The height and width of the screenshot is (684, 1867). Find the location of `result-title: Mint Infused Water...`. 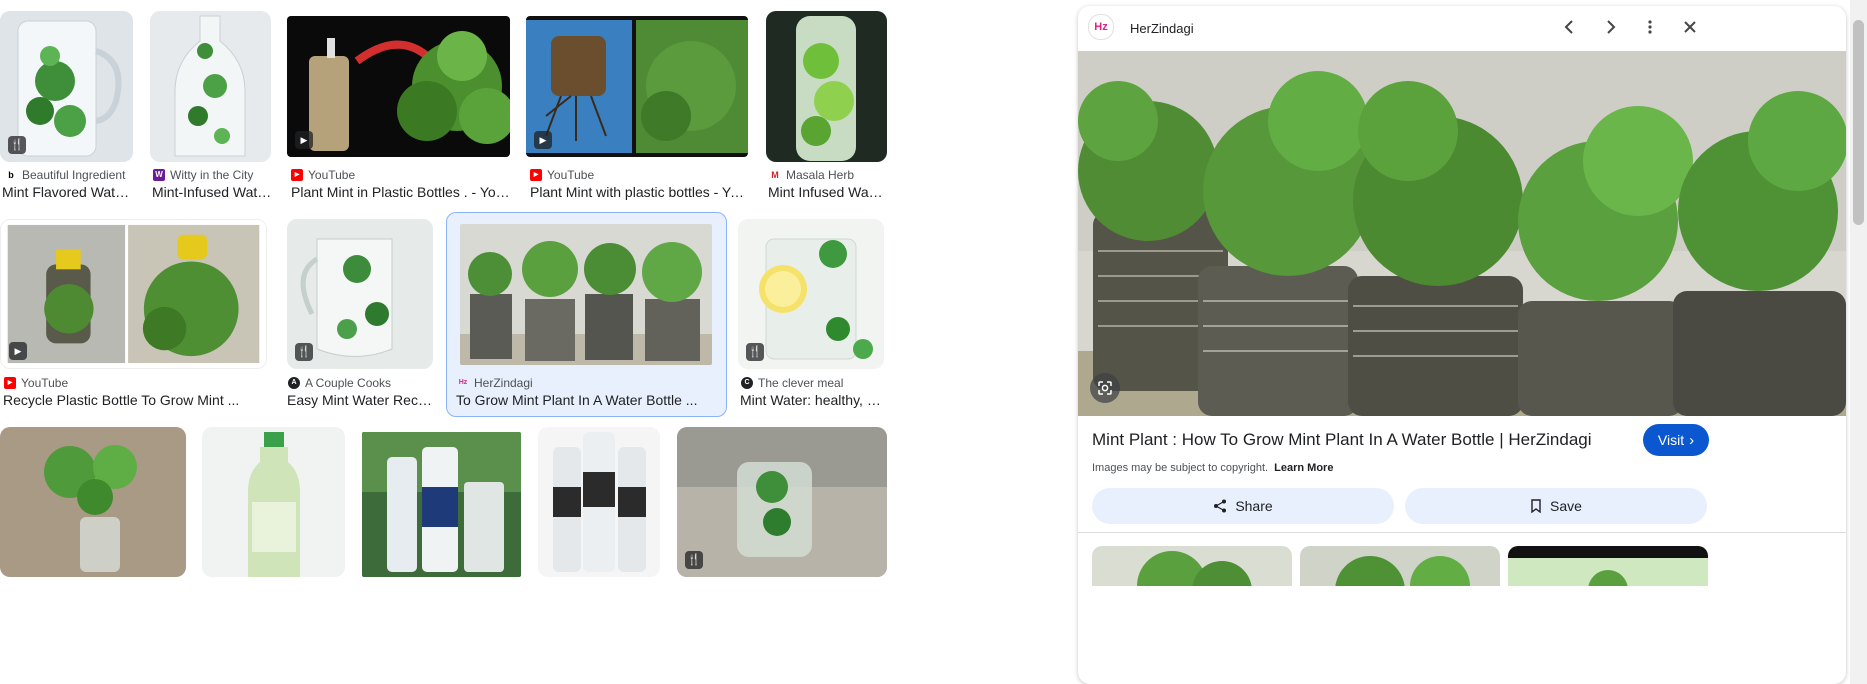

result-title: Mint Infused Water... is located at coordinates (827, 192).